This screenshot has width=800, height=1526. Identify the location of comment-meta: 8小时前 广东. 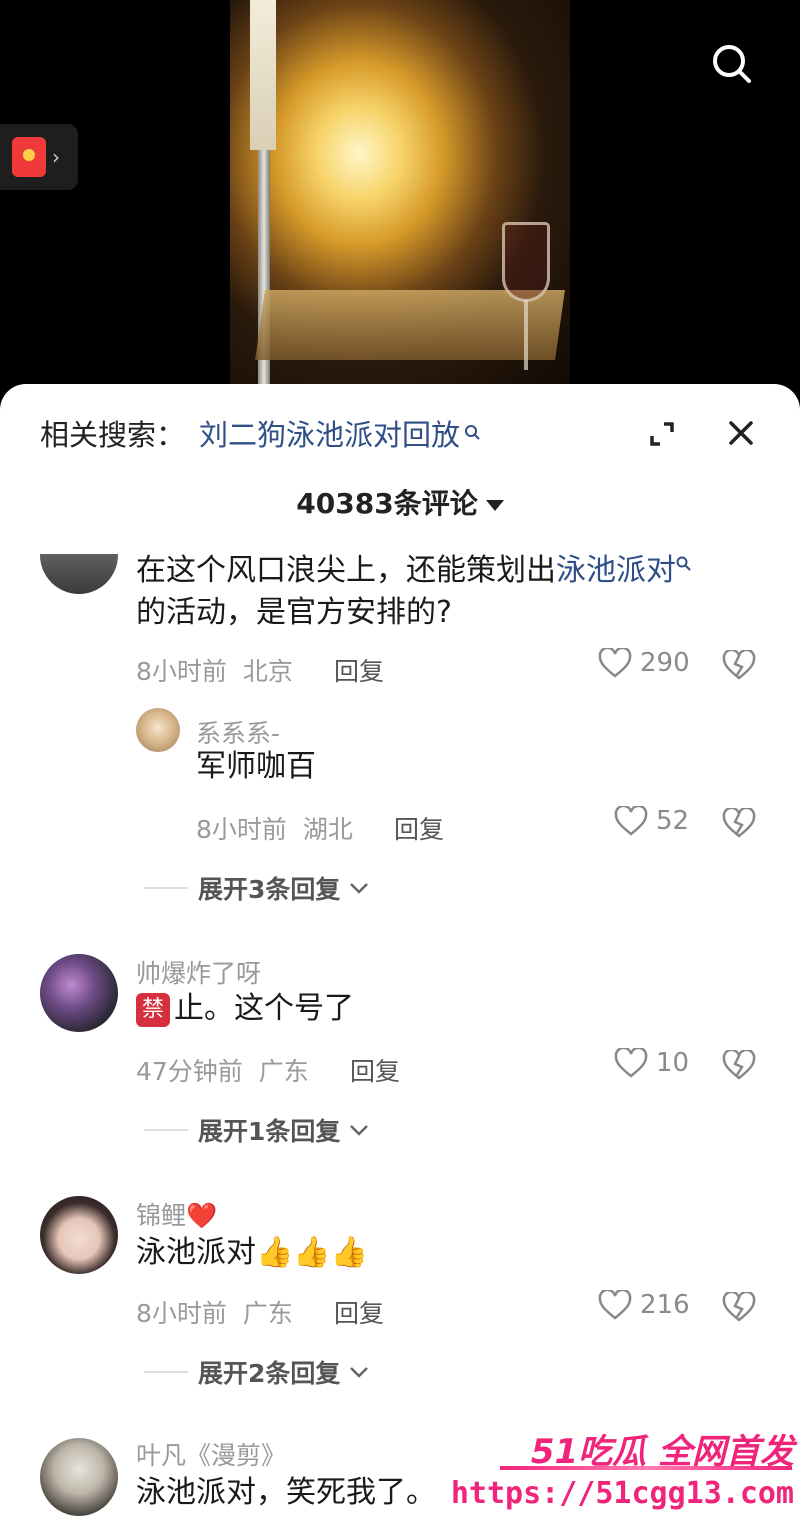
(214, 1312).